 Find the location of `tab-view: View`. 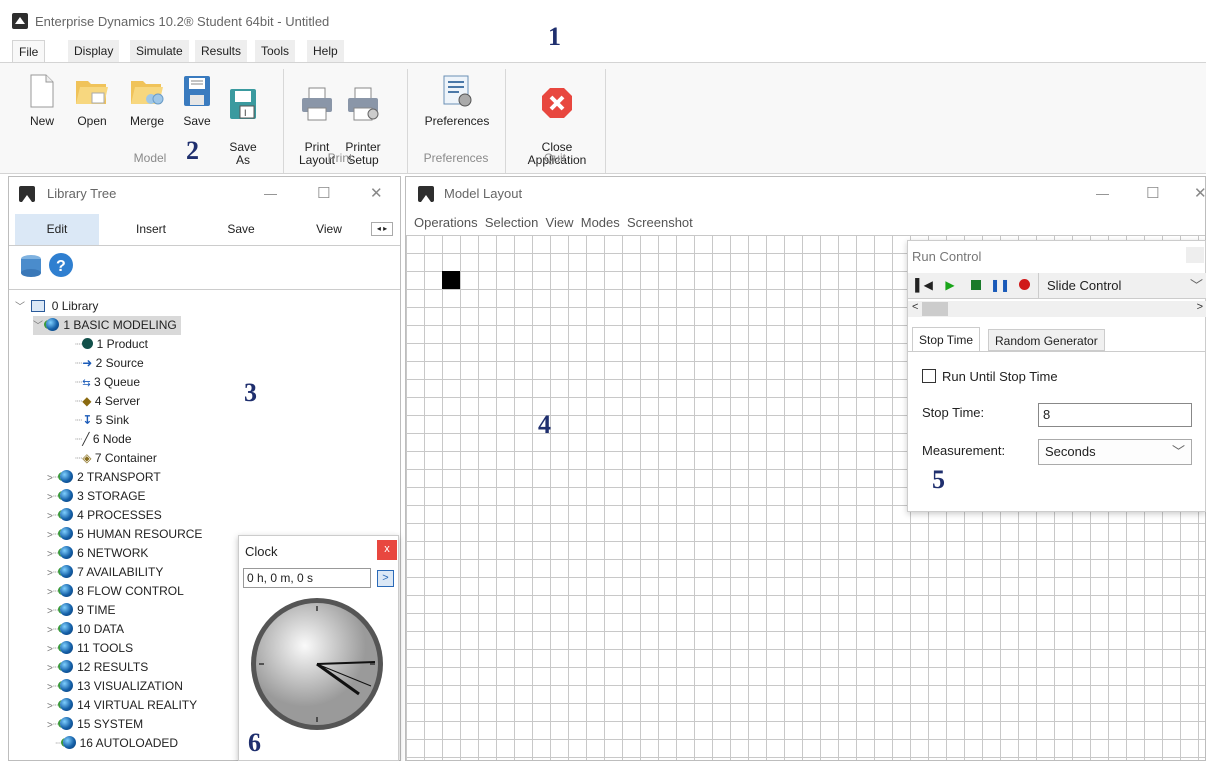

tab-view: View is located at coordinates (329, 229).